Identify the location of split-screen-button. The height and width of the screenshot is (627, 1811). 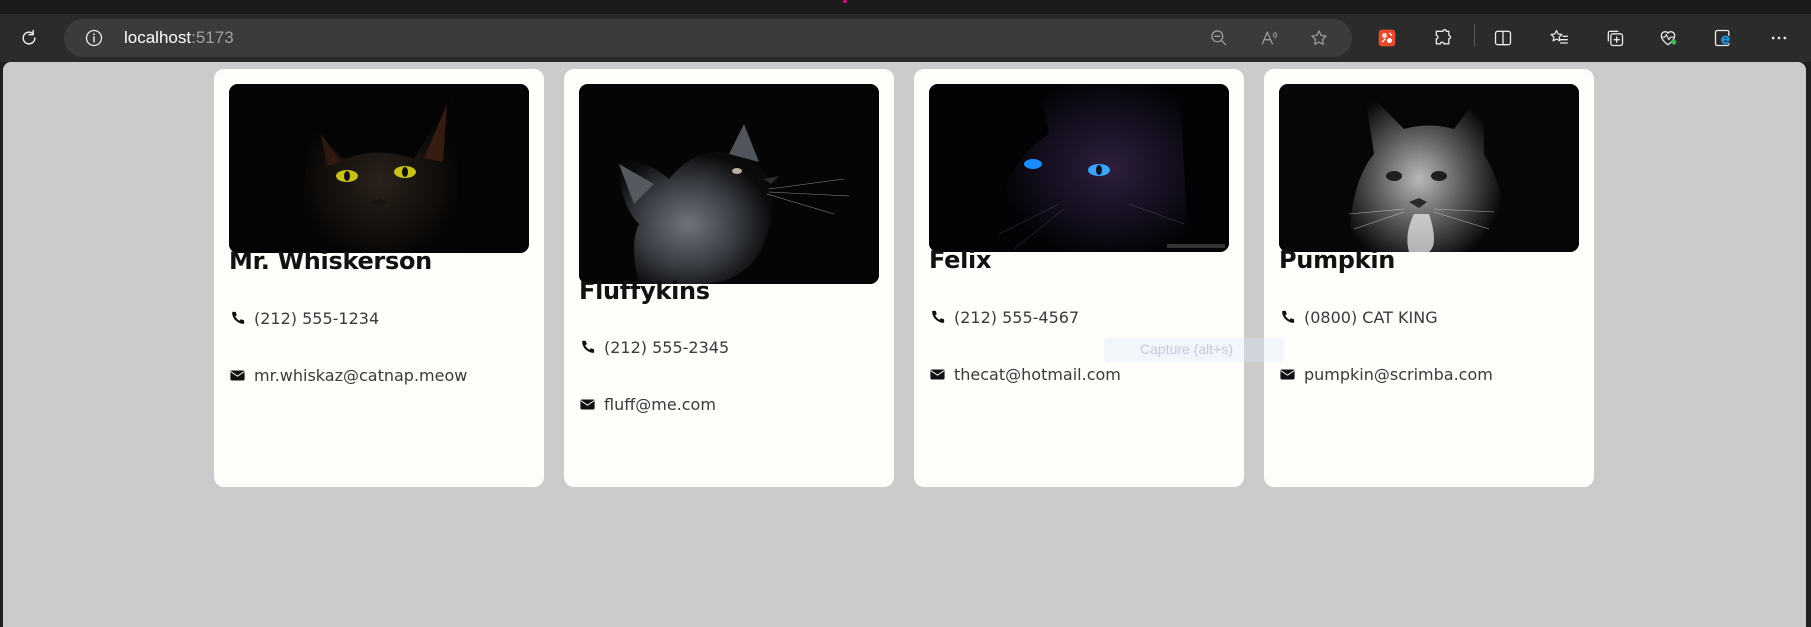
(1503, 38).